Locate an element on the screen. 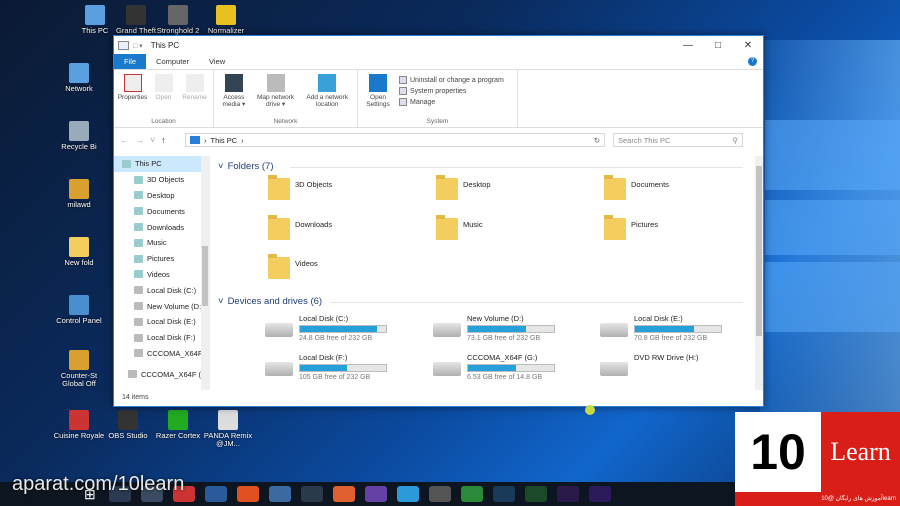  nav-item: Local Disk (F:) is located at coordinates (161, 338).